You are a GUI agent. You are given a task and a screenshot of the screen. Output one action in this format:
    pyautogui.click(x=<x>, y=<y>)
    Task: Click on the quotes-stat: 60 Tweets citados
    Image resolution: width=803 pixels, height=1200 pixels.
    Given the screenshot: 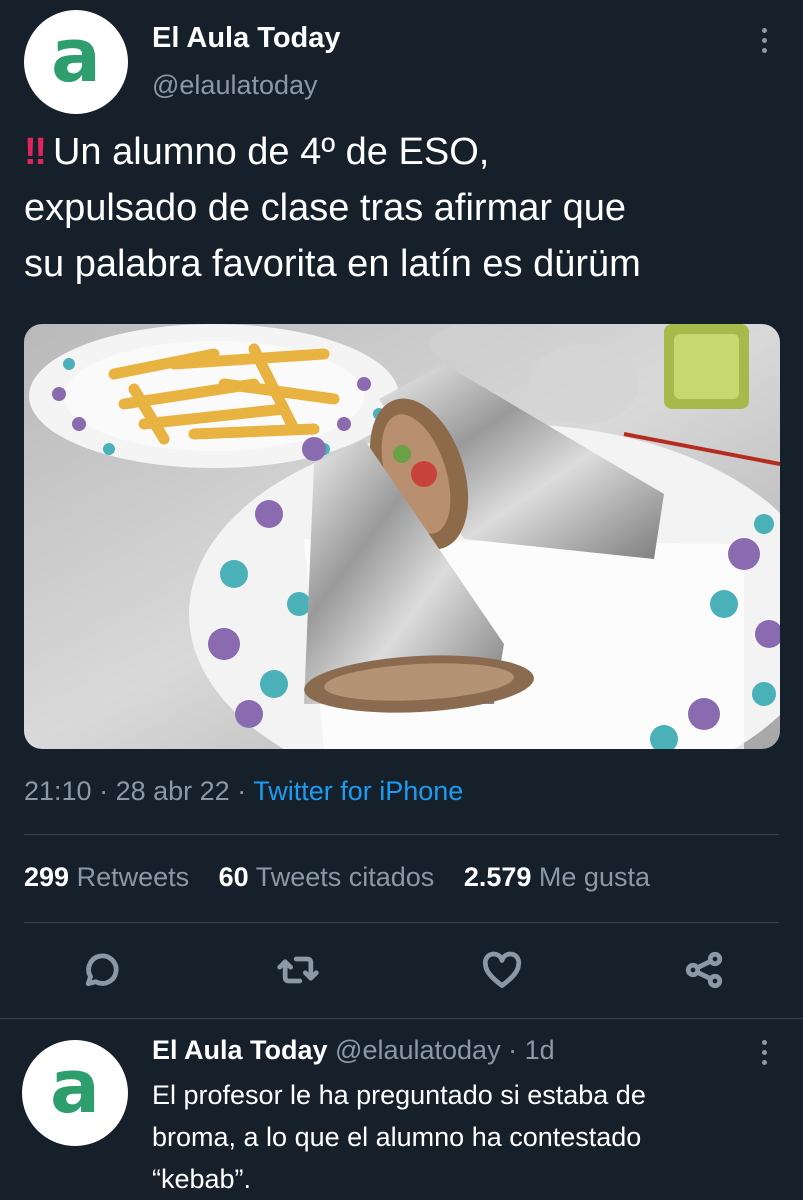 What is the action you would take?
    pyautogui.click(x=327, y=877)
    